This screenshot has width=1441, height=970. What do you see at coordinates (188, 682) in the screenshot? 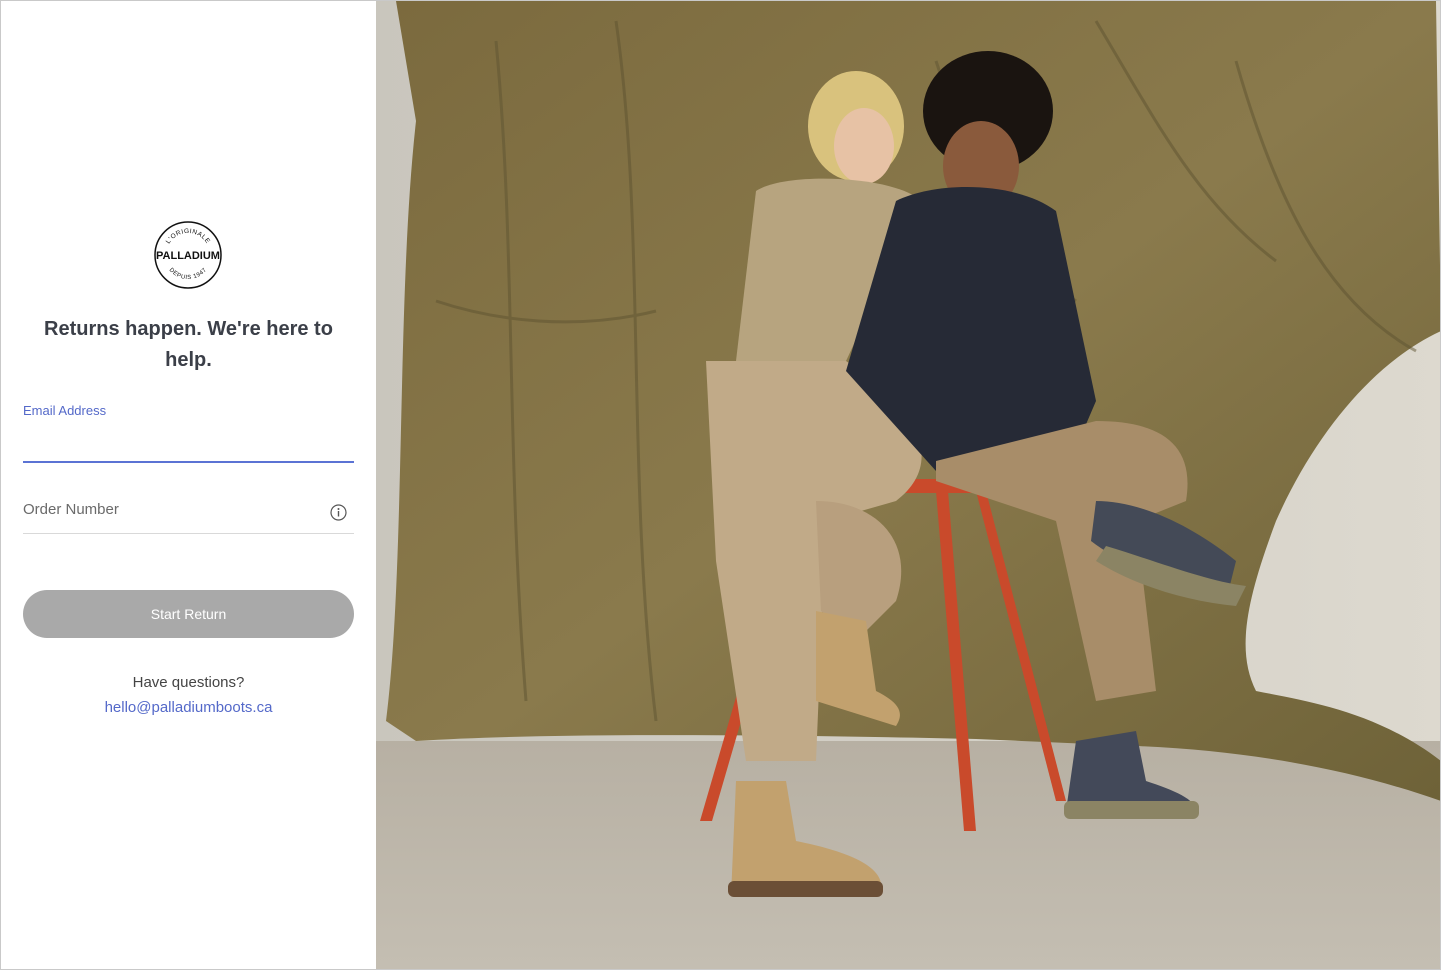
I see `help-question: Have questions?` at bounding box center [188, 682].